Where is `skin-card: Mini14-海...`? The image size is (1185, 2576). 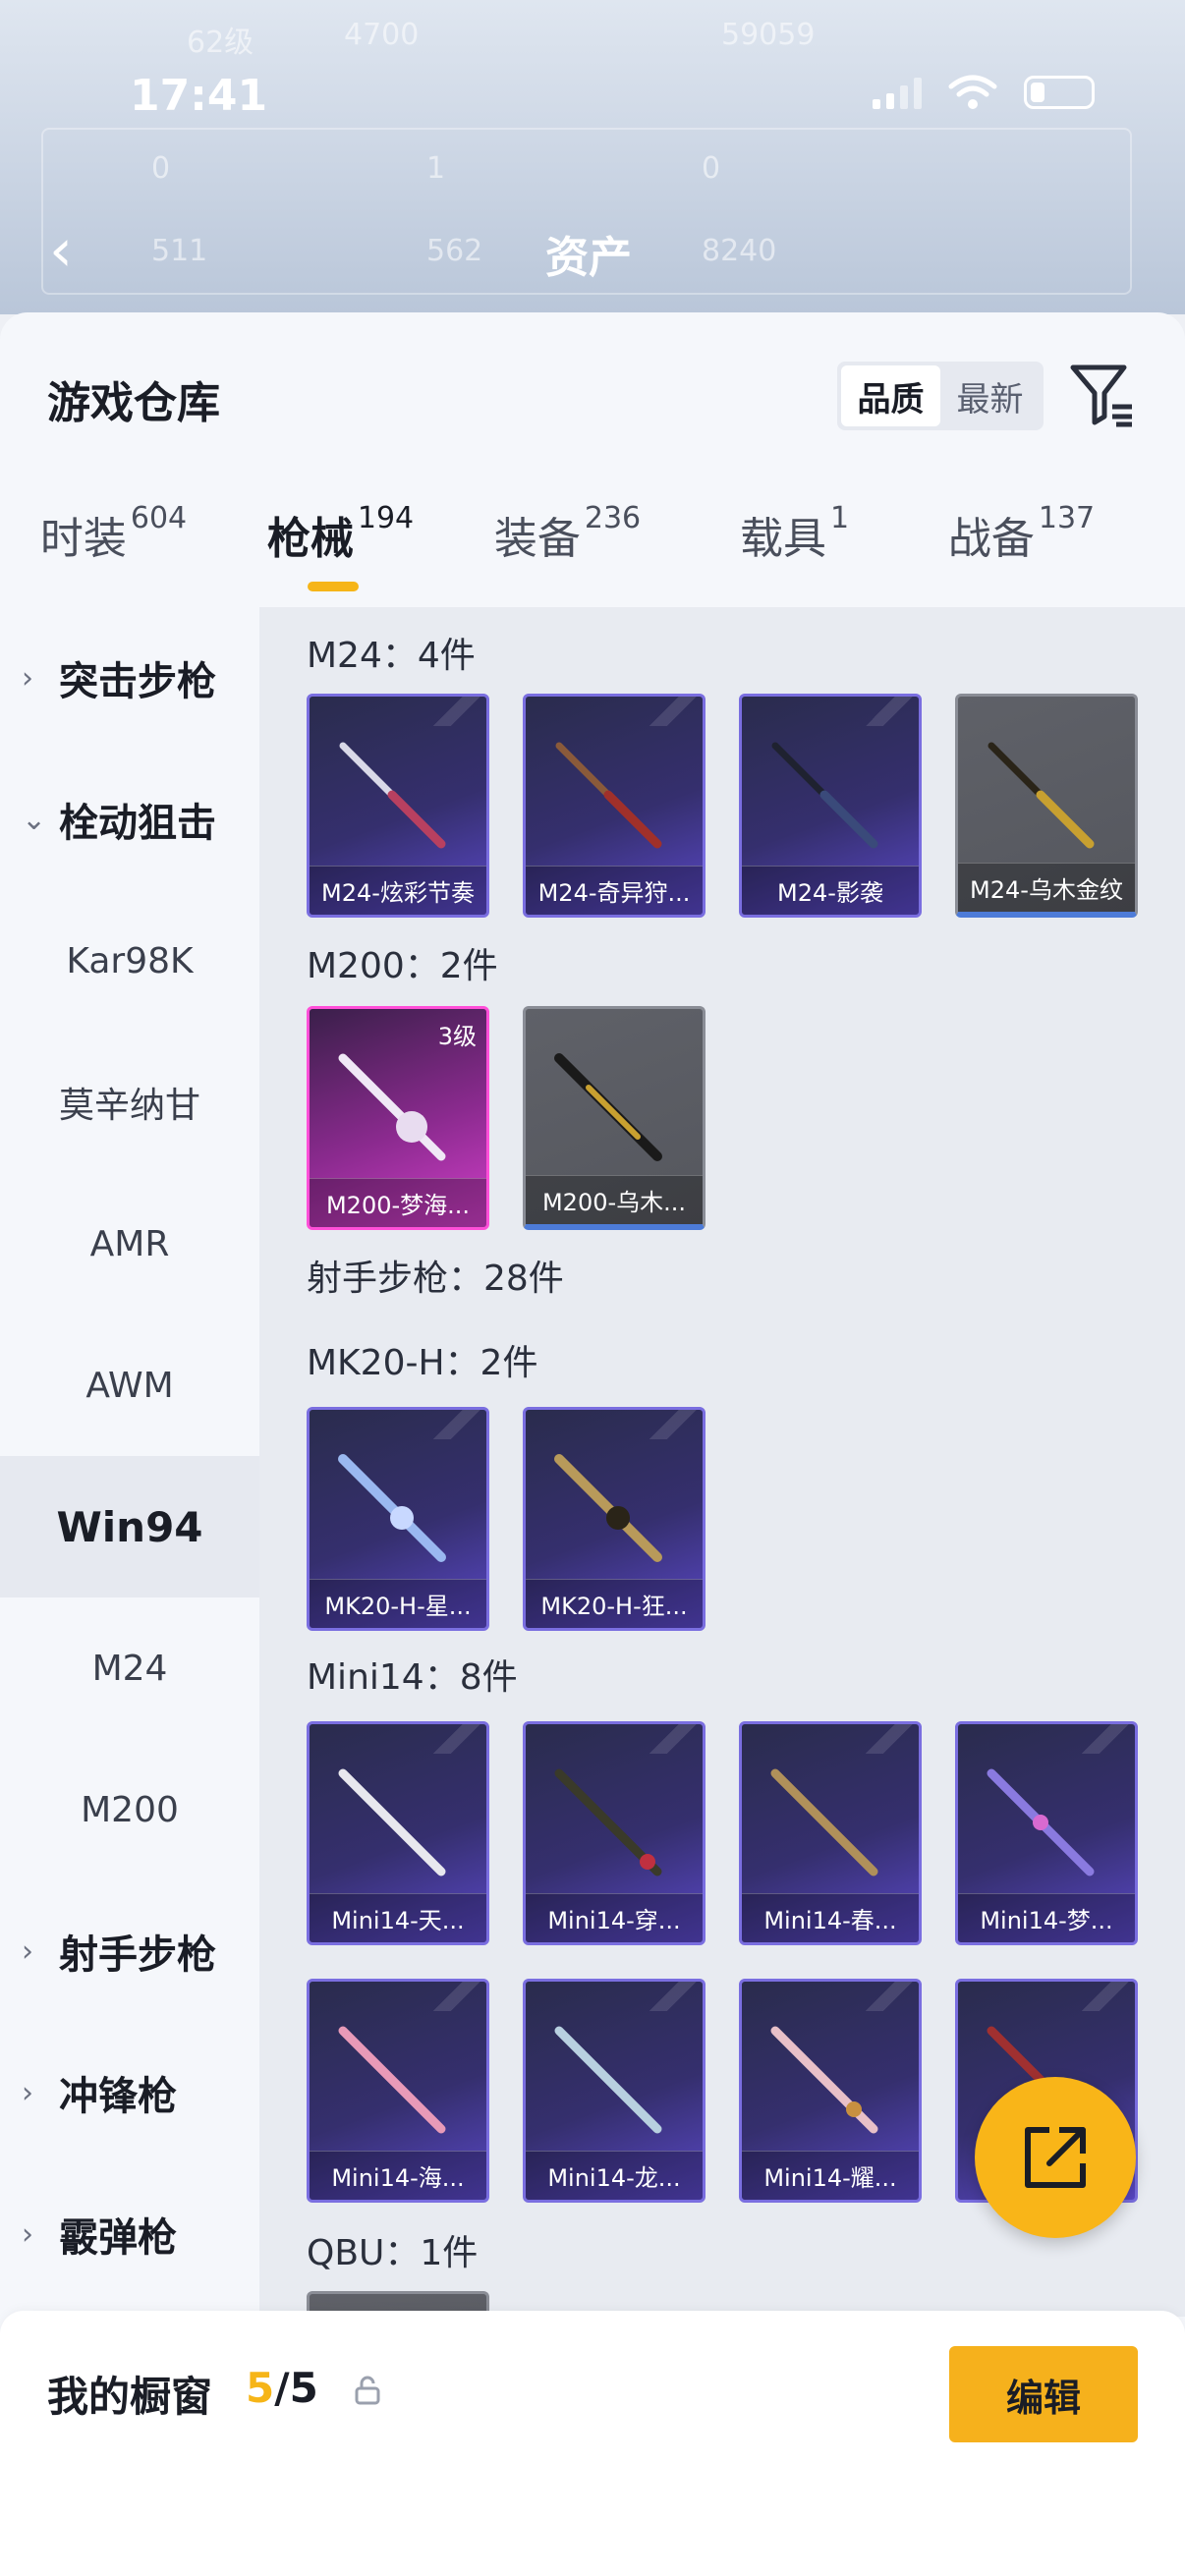
skin-card: Mini14-海... is located at coordinates (398, 2091).